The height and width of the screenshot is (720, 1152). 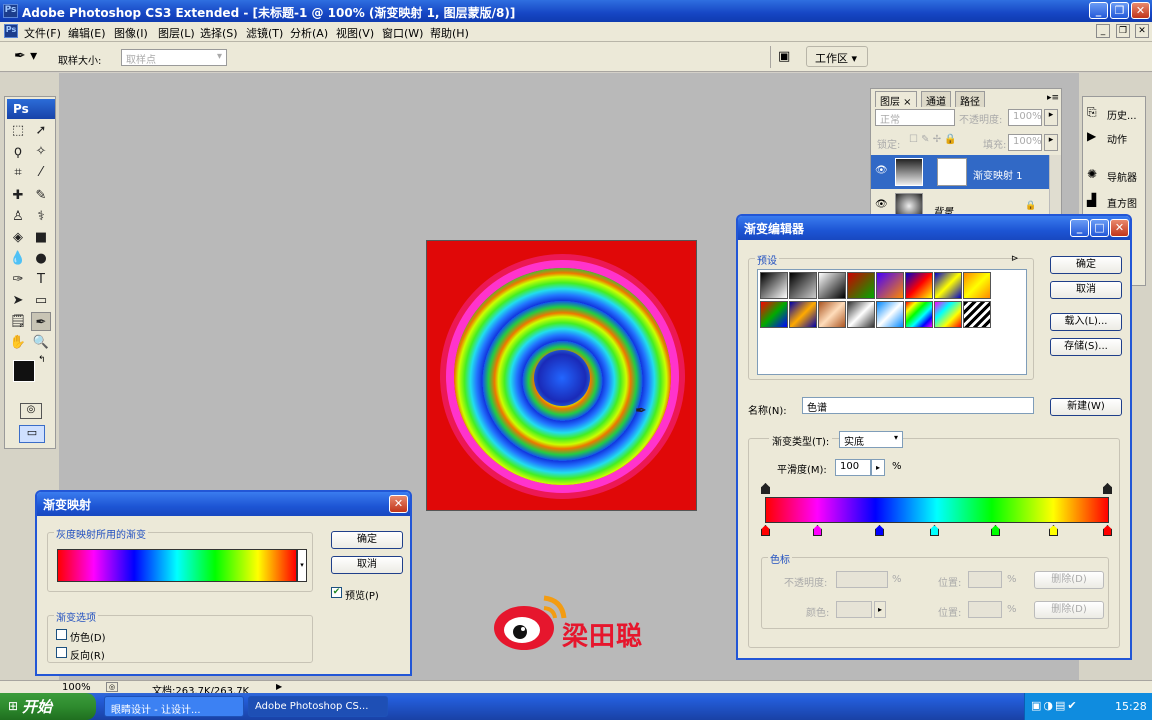 I want to click on gradient-tool-icon: ■, so click(x=41, y=237).